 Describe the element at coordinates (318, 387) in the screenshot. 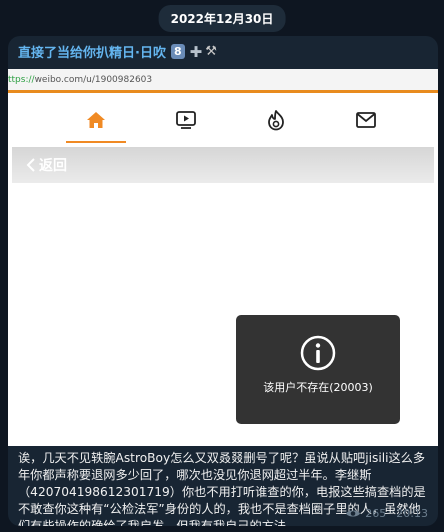

I see `error-message: 该用户不存在(20003)` at that location.